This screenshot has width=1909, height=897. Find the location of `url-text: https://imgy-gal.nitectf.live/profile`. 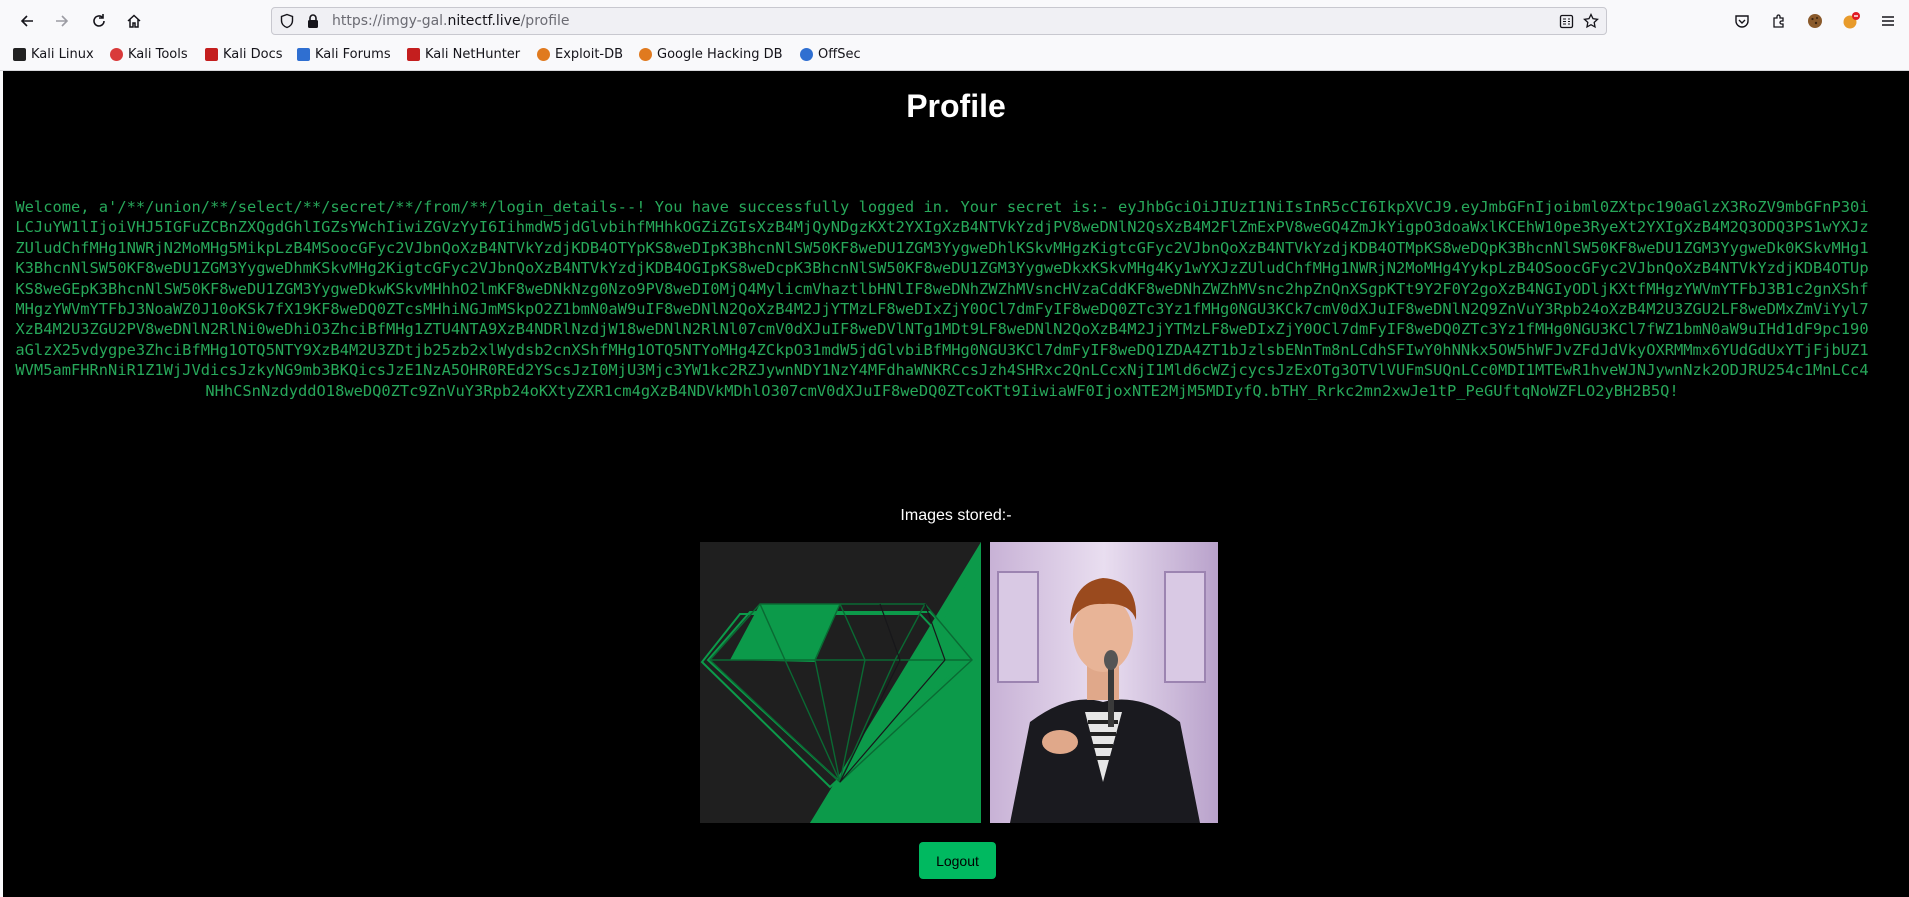

url-text: https://imgy-gal.nitectf.live/profile is located at coordinates (451, 21).